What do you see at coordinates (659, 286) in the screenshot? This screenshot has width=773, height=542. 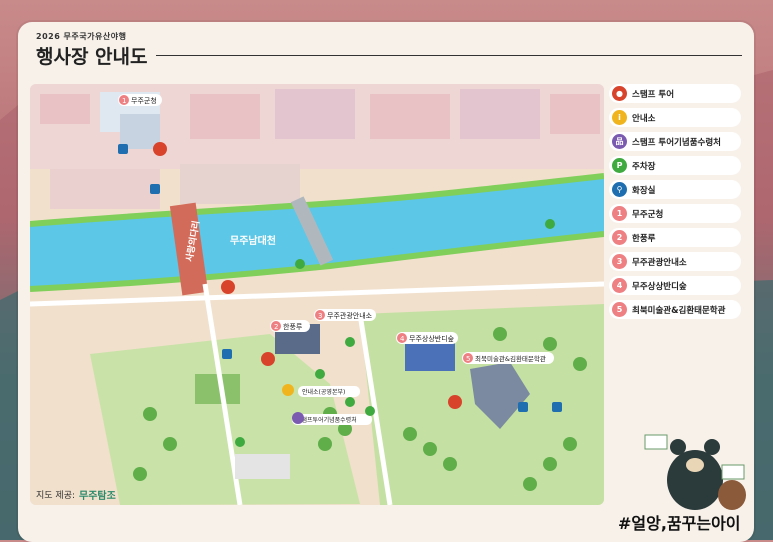 I see `legend-label: 무주상상반디숲` at bounding box center [659, 286].